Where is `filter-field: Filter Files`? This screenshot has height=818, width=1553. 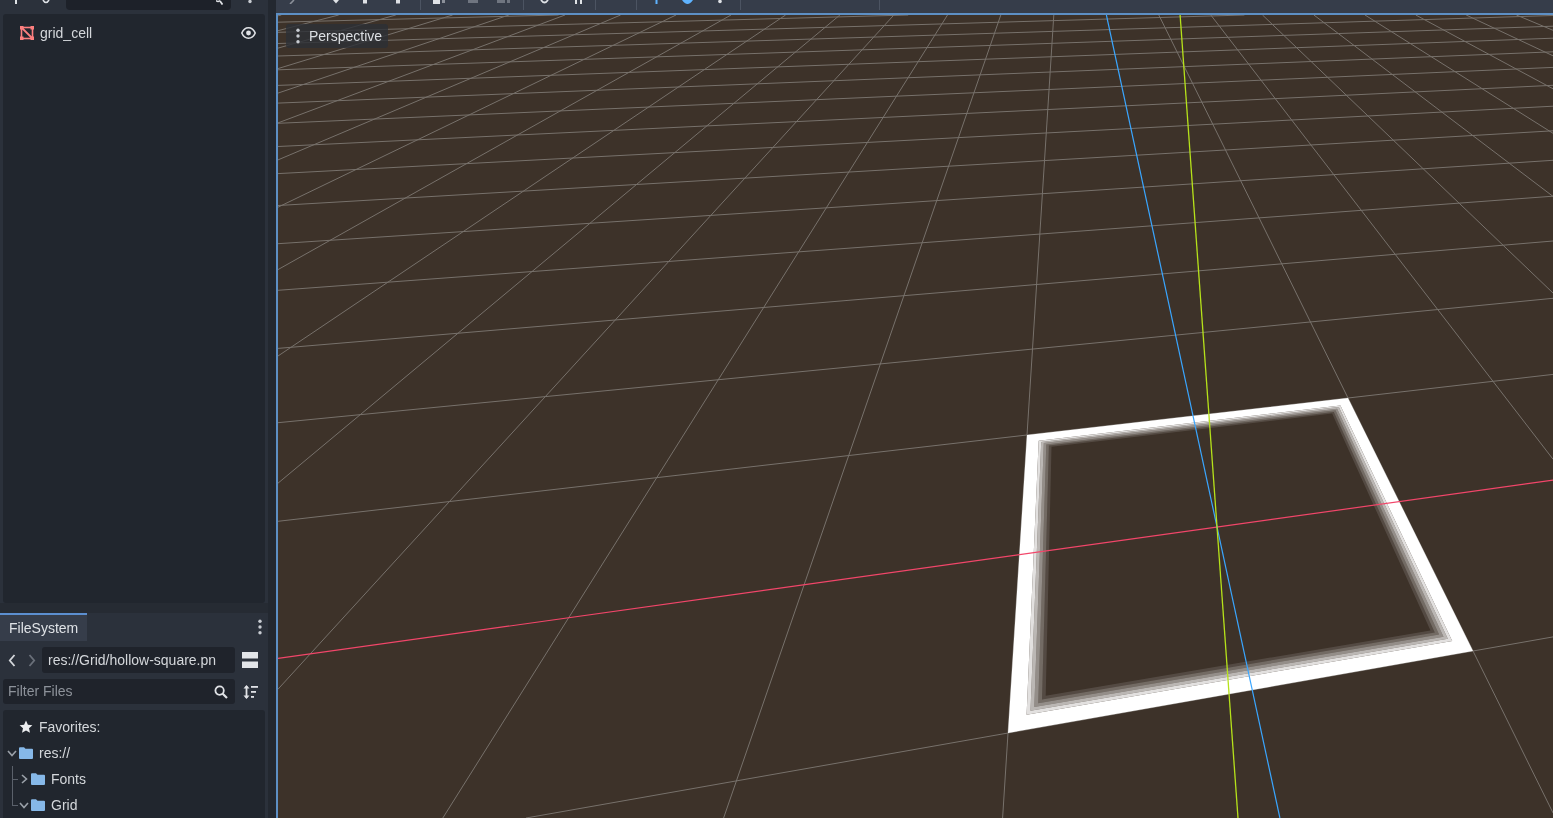 filter-field: Filter Files is located at coordinates (119, 691).